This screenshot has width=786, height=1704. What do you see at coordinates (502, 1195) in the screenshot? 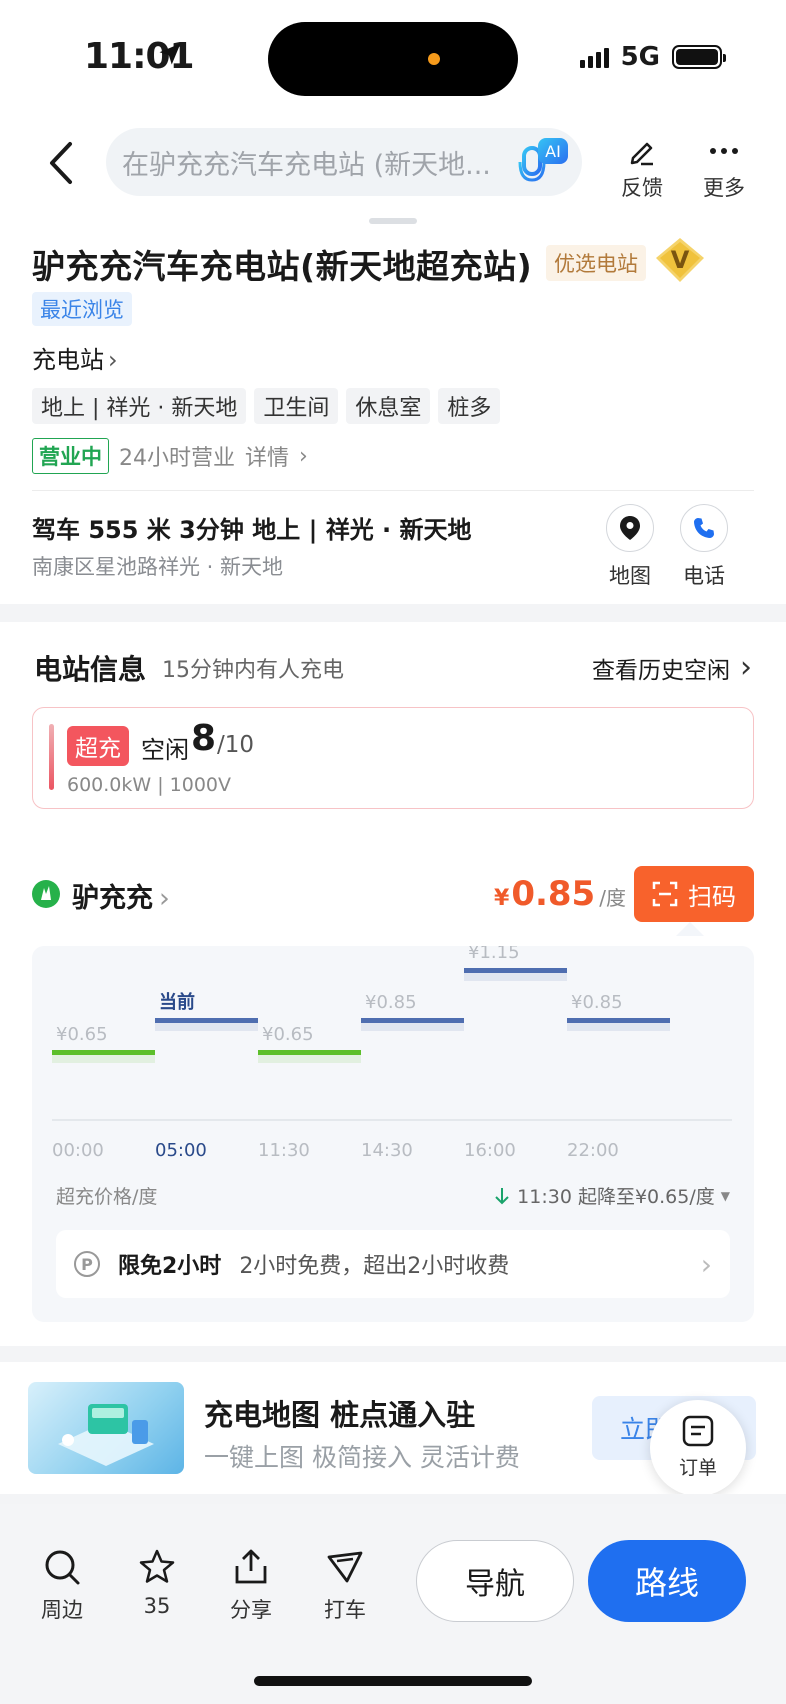
I see `arrow-down-icon` at bounding box center [502, 1195].